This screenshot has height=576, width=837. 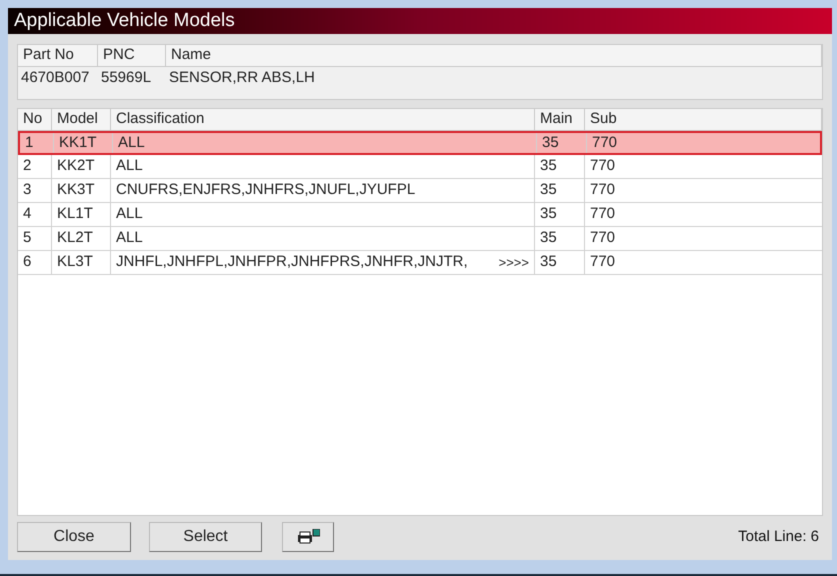 I want to click on column-header: Sub, so click(x=703, y=119).